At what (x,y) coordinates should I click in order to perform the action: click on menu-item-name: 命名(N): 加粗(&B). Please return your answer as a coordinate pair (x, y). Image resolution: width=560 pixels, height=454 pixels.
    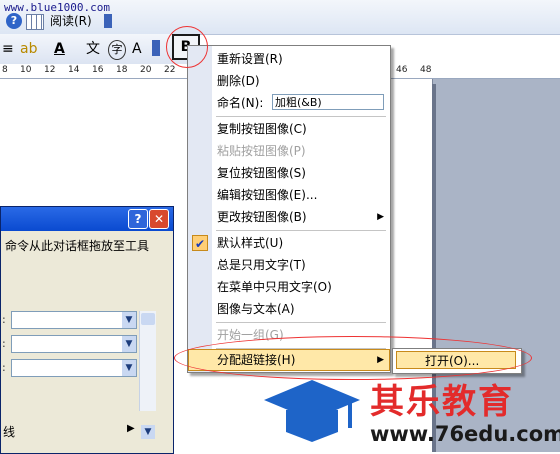
    Looking at the image, I should click on (289, 103).